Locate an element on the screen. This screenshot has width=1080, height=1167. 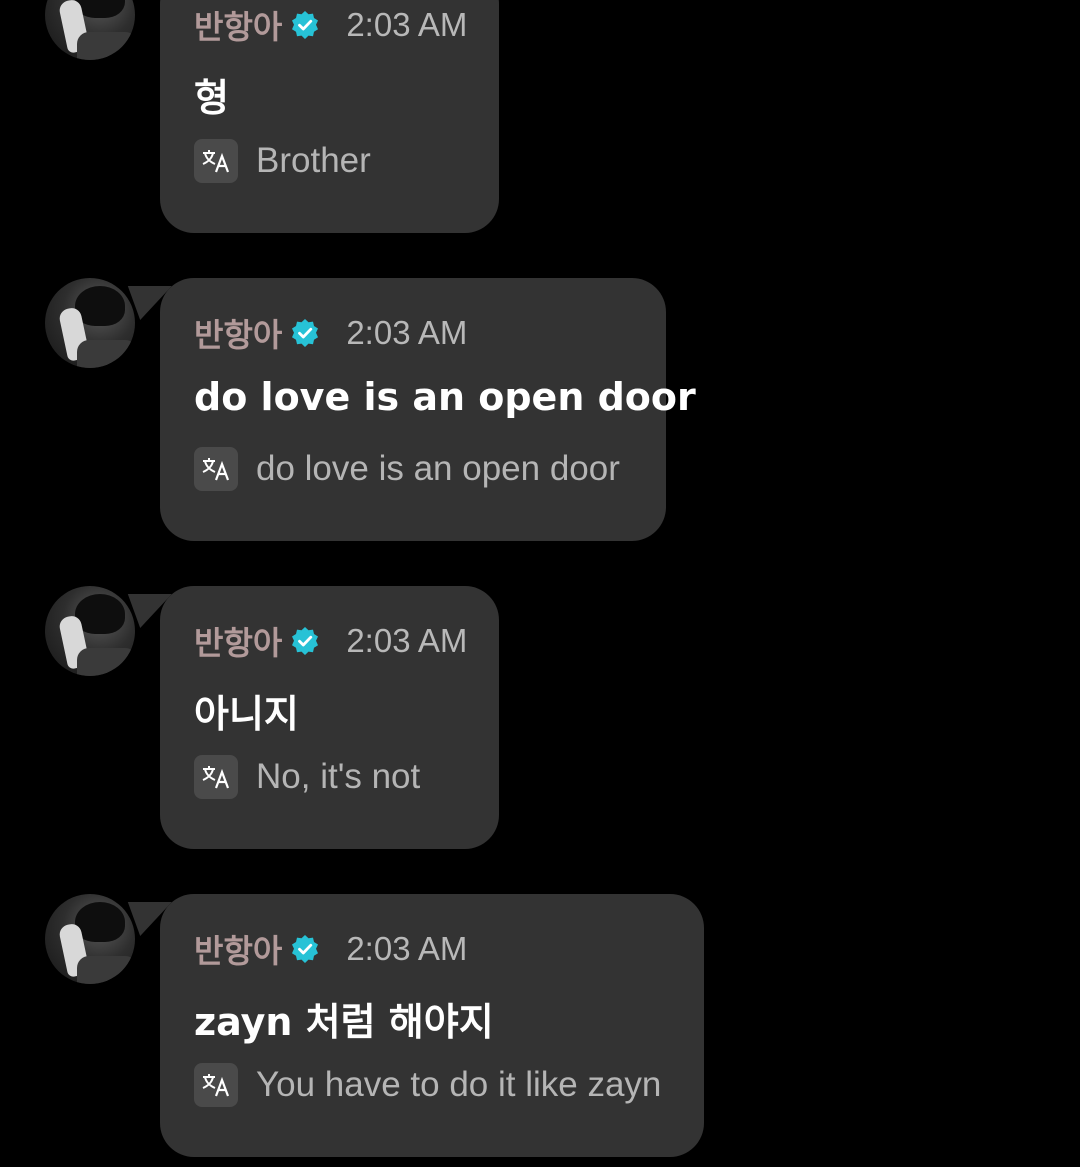
translation-row: do love is an open door is located at coordinates (407, 469).